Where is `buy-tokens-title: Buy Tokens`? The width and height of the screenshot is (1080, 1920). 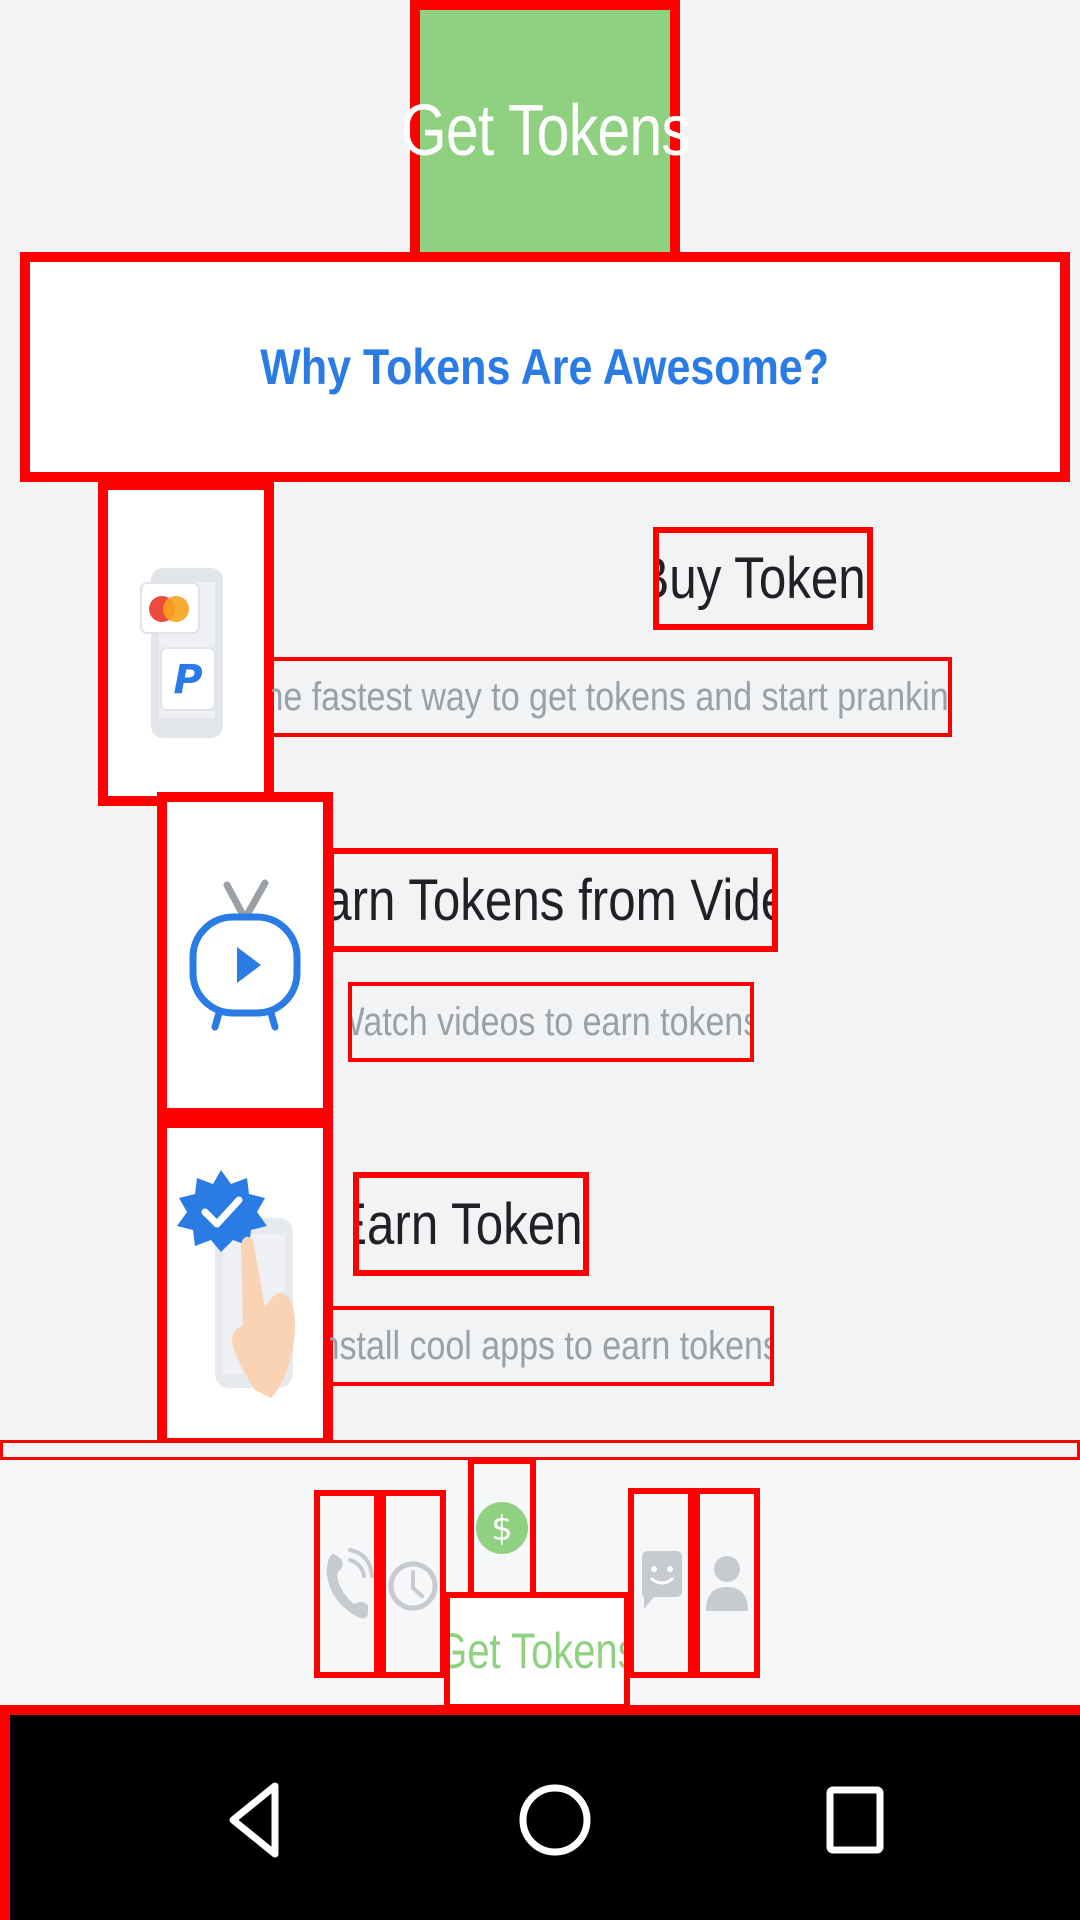 buy-tokens-title: Buy Tokens is located at coordinates (763, 578).